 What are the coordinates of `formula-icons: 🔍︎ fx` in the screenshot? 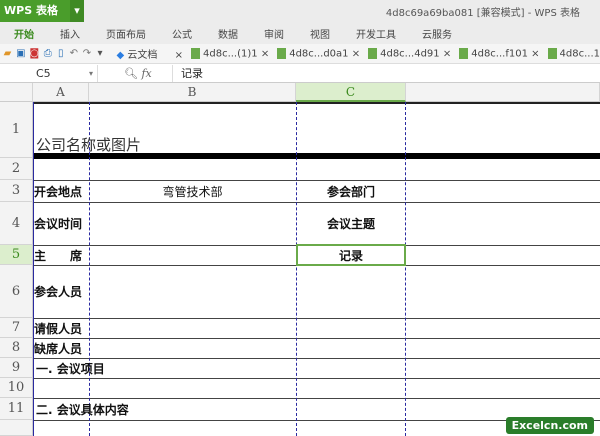 It's located at (138, 73).